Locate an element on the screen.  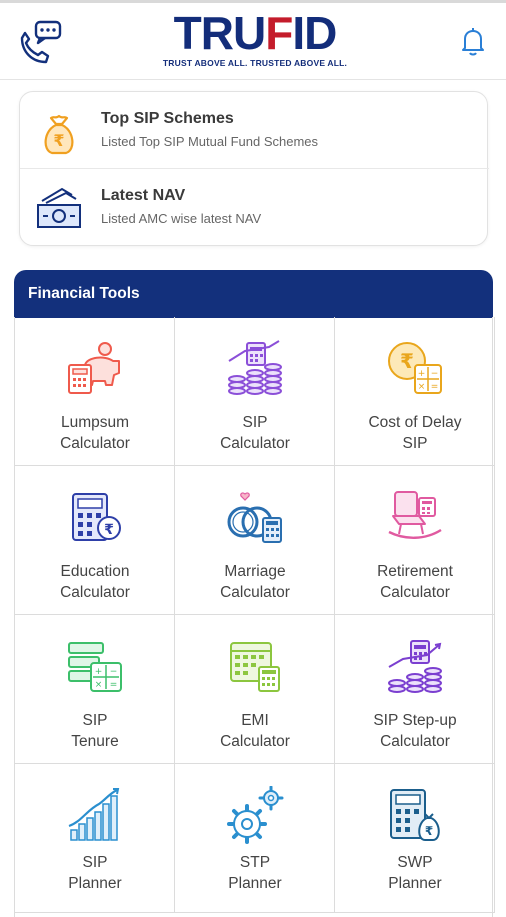
notifications-button is located at coordinates (473, 41).